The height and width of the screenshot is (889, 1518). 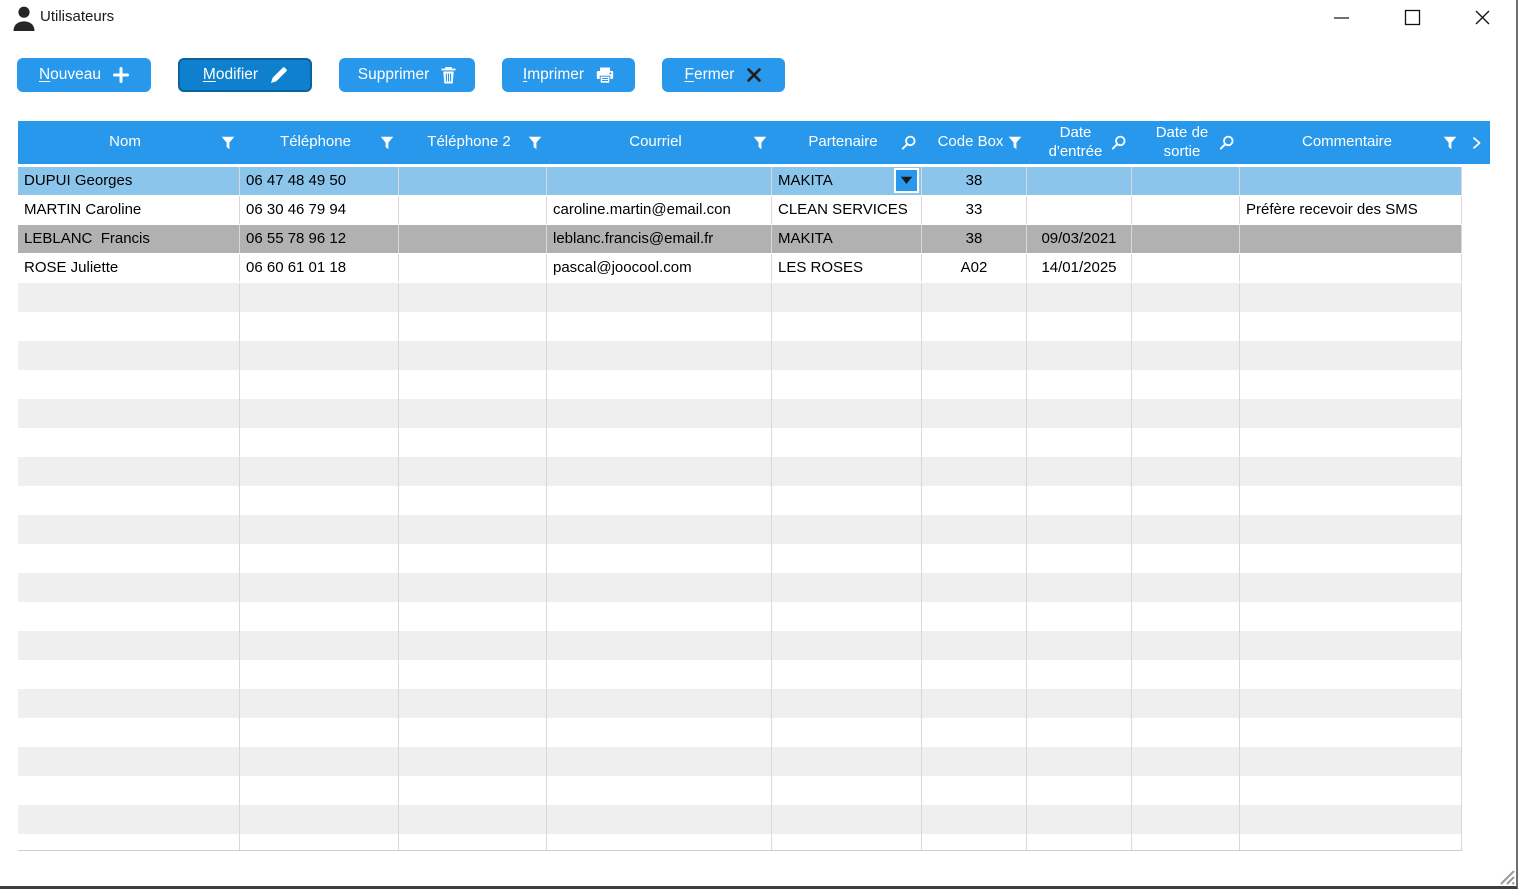 What do you see at coordinates (659, 181) in the screenshot?
I see `cell-courriel` at bounding box center [659, 181].